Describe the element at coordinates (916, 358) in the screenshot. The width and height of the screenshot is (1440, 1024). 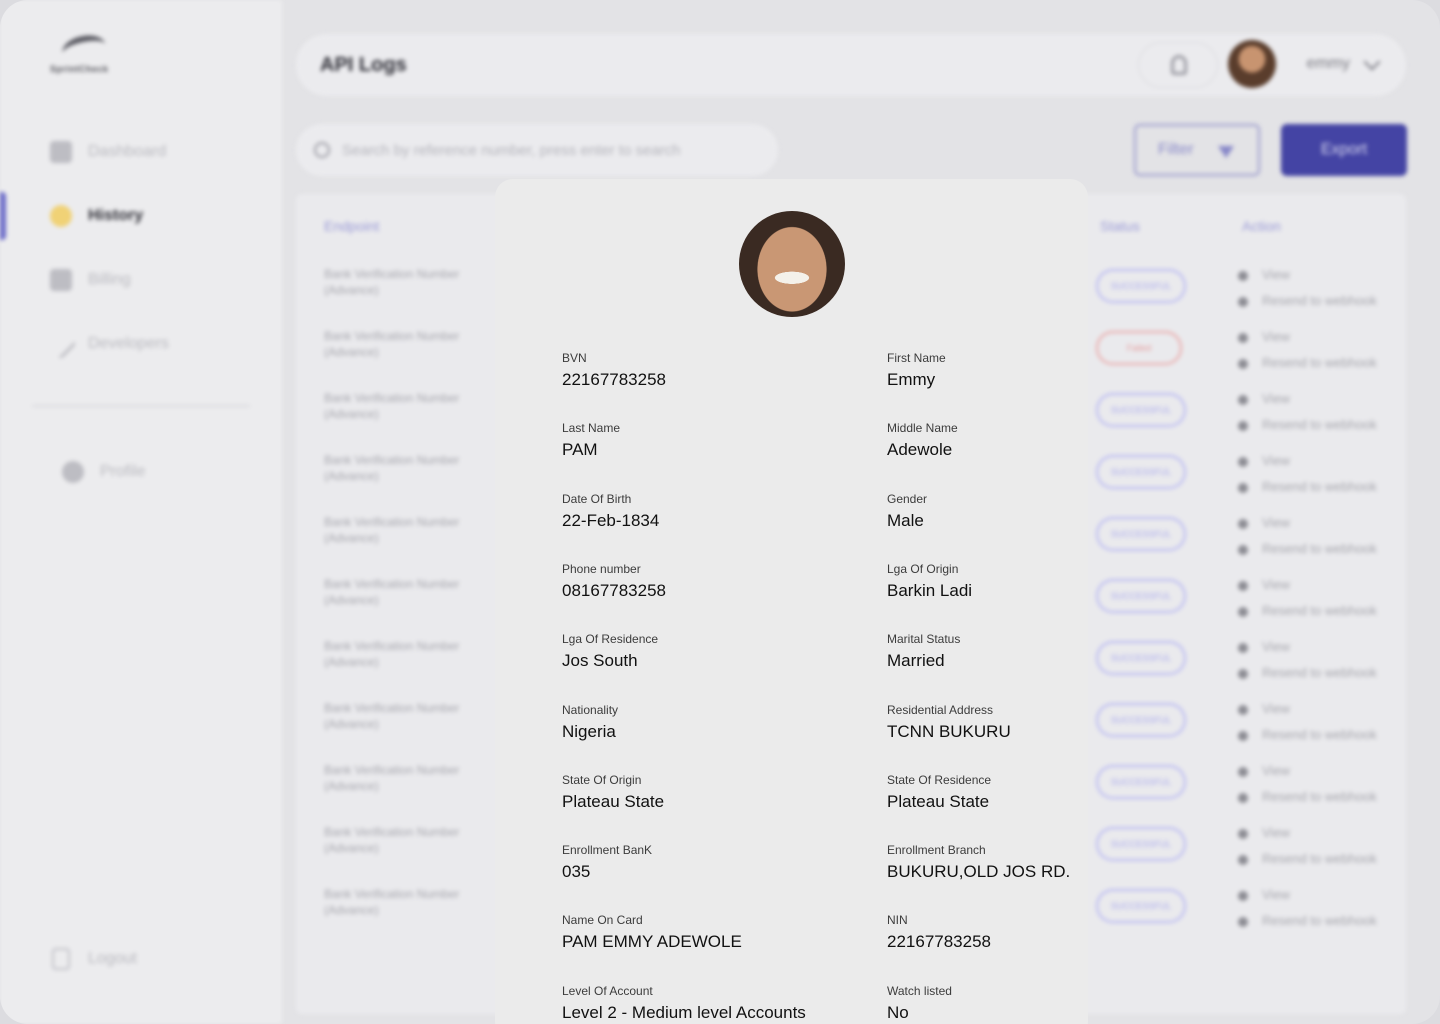
I see `detail-label: First Name` at that location.